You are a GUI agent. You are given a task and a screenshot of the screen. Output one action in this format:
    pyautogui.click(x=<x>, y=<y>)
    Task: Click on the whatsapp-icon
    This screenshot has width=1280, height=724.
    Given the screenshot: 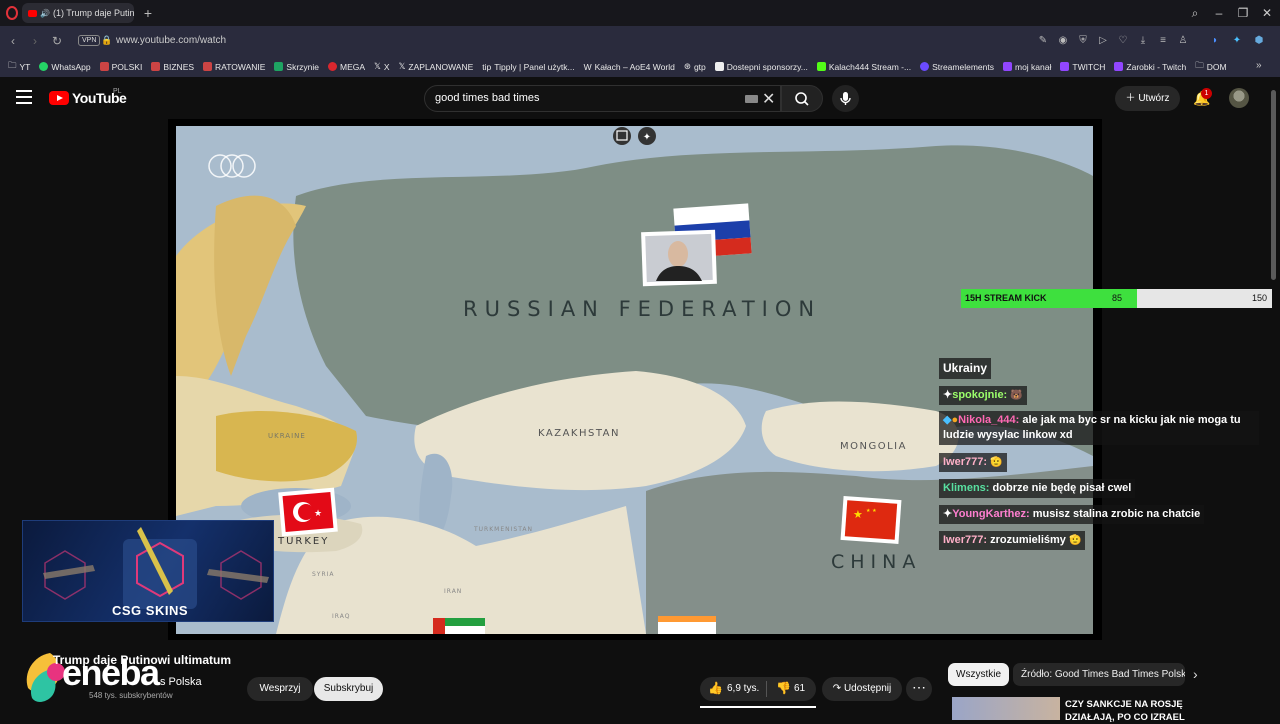 What is the action you would take?
    pyautogui.click(x=44, y=66)
    